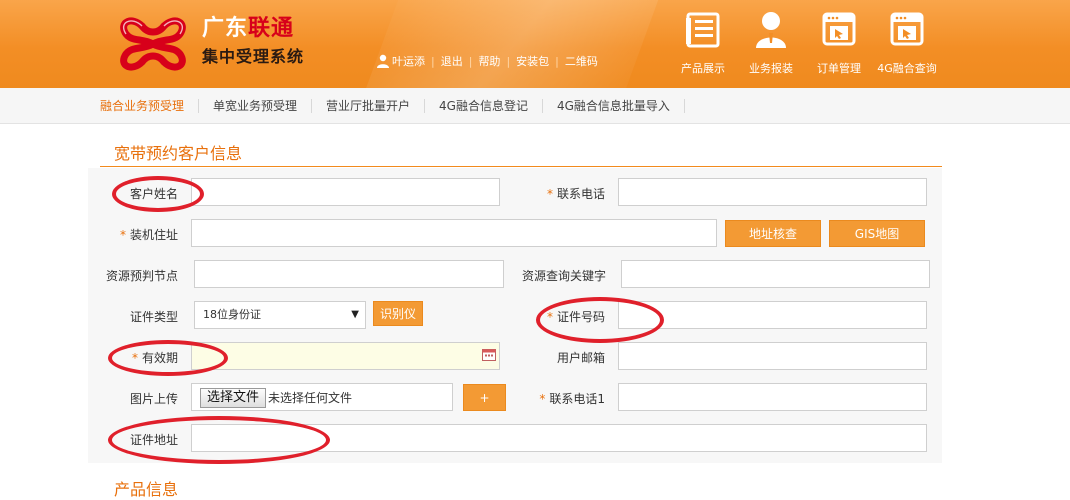 The width and height of the screenshot is (1070, 500). Describe the element at coordinates (150, 106) in the screenshot. I see `tab-converged-prebooking: 融合业务预受理` at that location.